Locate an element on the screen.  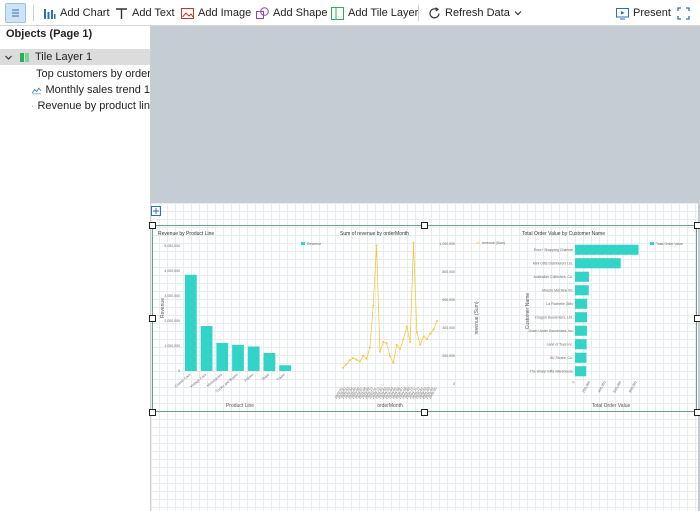
x-tick-label: 600,000 is located at coordinates (618, 386).